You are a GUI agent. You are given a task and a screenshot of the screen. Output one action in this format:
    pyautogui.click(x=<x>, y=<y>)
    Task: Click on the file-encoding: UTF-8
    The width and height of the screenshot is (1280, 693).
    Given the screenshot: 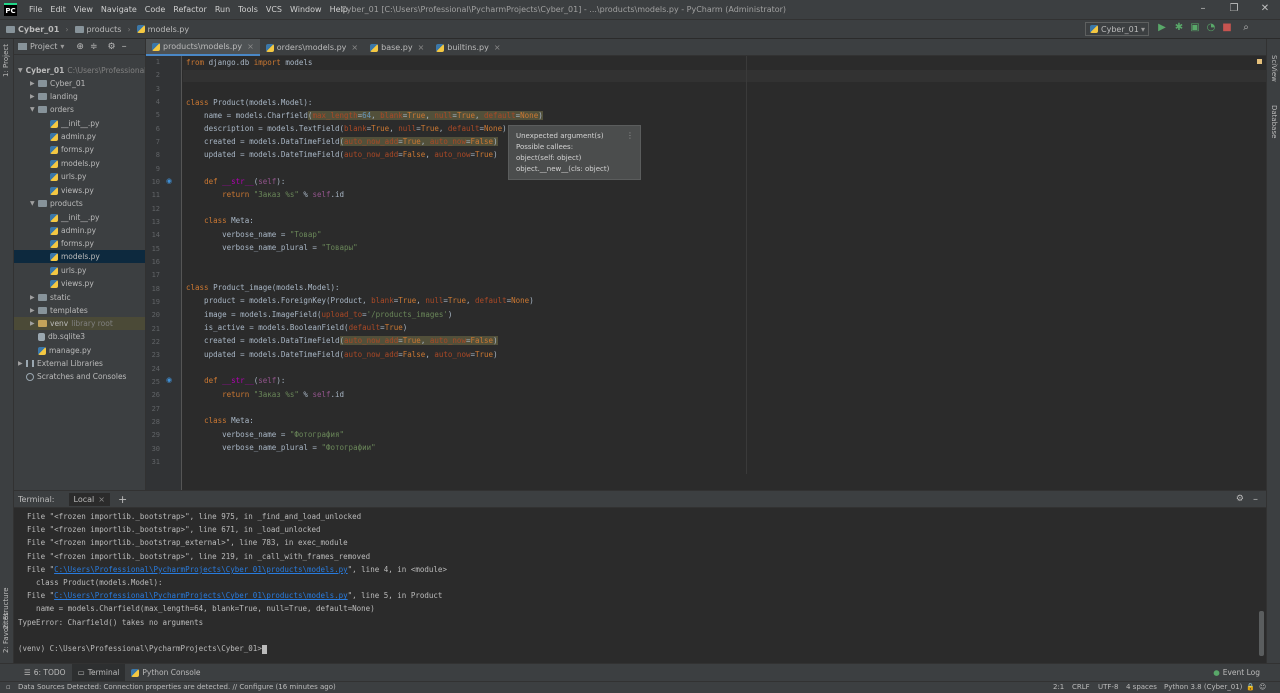 What is the action you would take?
    pyautogui.click(x=1108, y=687)
    